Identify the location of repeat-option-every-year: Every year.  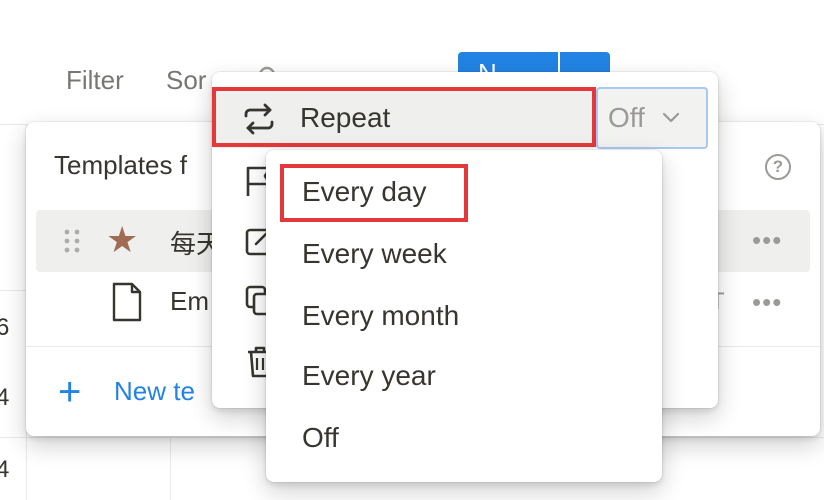
(369, 376).